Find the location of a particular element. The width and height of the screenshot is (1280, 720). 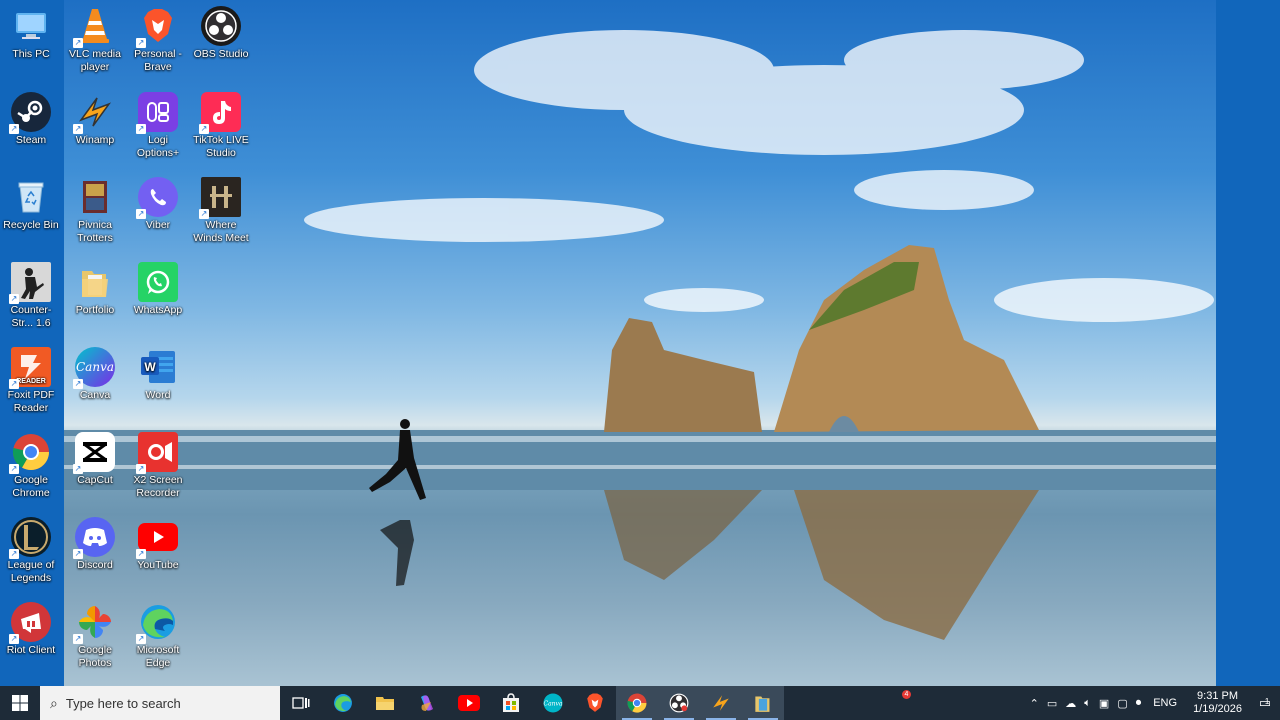

taskbar-brave is located at coordinates (595, 703).